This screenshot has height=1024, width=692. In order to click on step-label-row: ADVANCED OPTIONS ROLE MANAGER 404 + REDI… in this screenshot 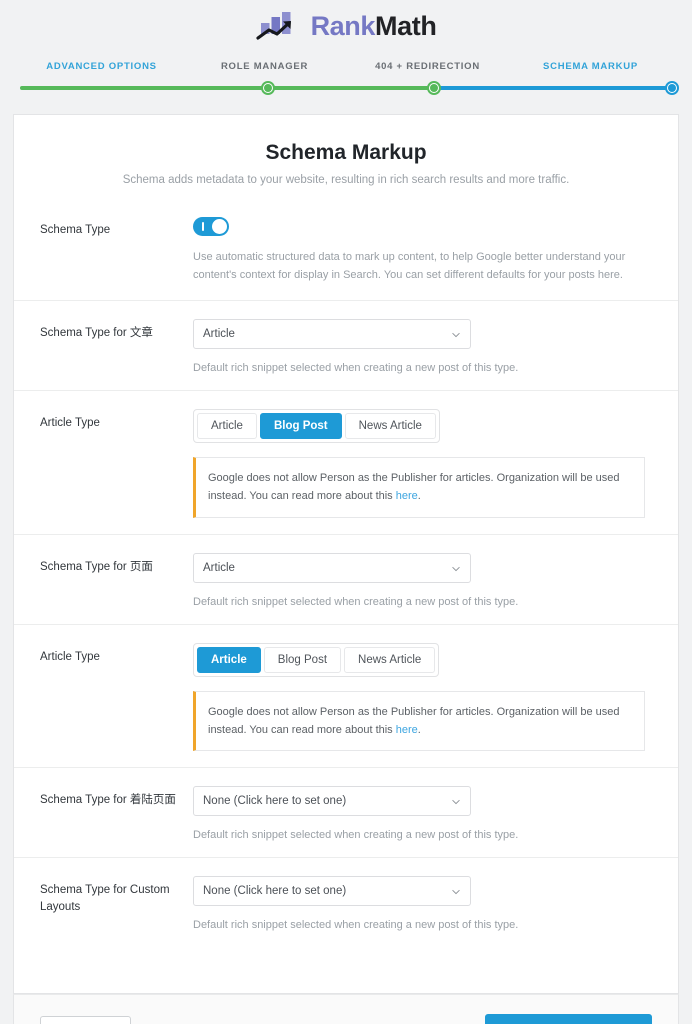, I will do `click(346, 66)`.